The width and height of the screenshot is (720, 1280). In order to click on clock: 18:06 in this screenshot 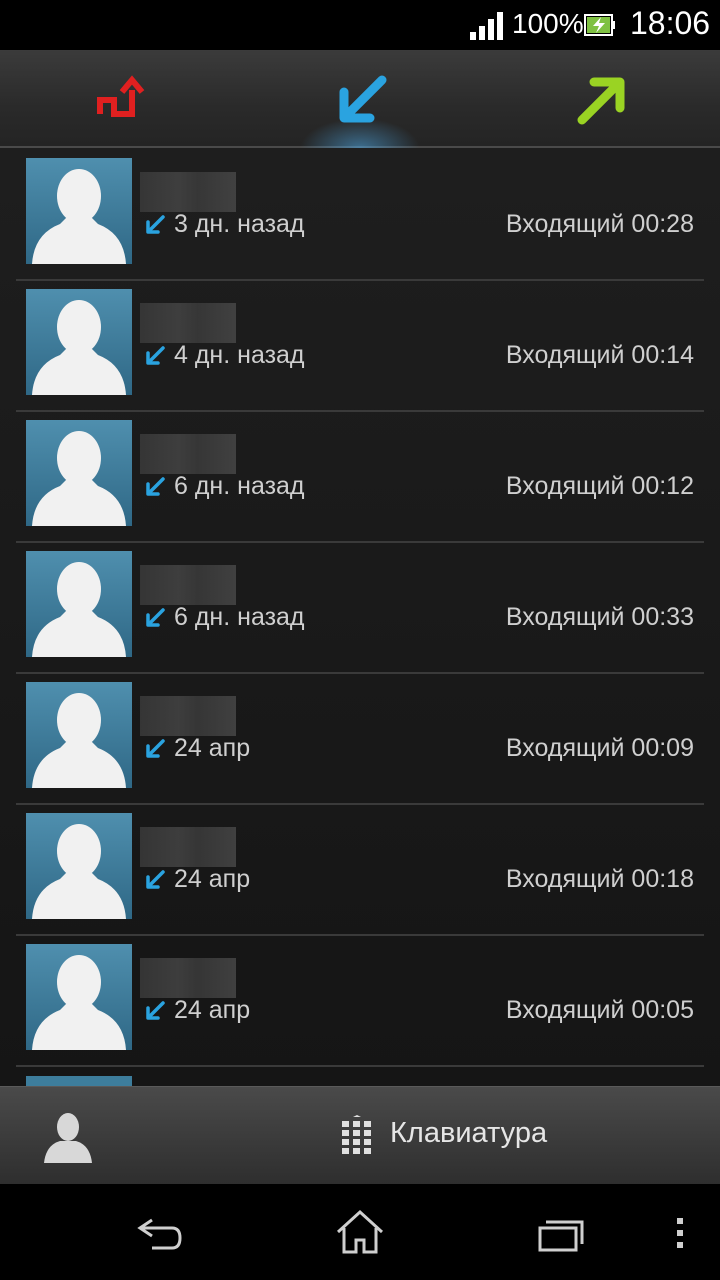, I will do `click(670, 23)`.